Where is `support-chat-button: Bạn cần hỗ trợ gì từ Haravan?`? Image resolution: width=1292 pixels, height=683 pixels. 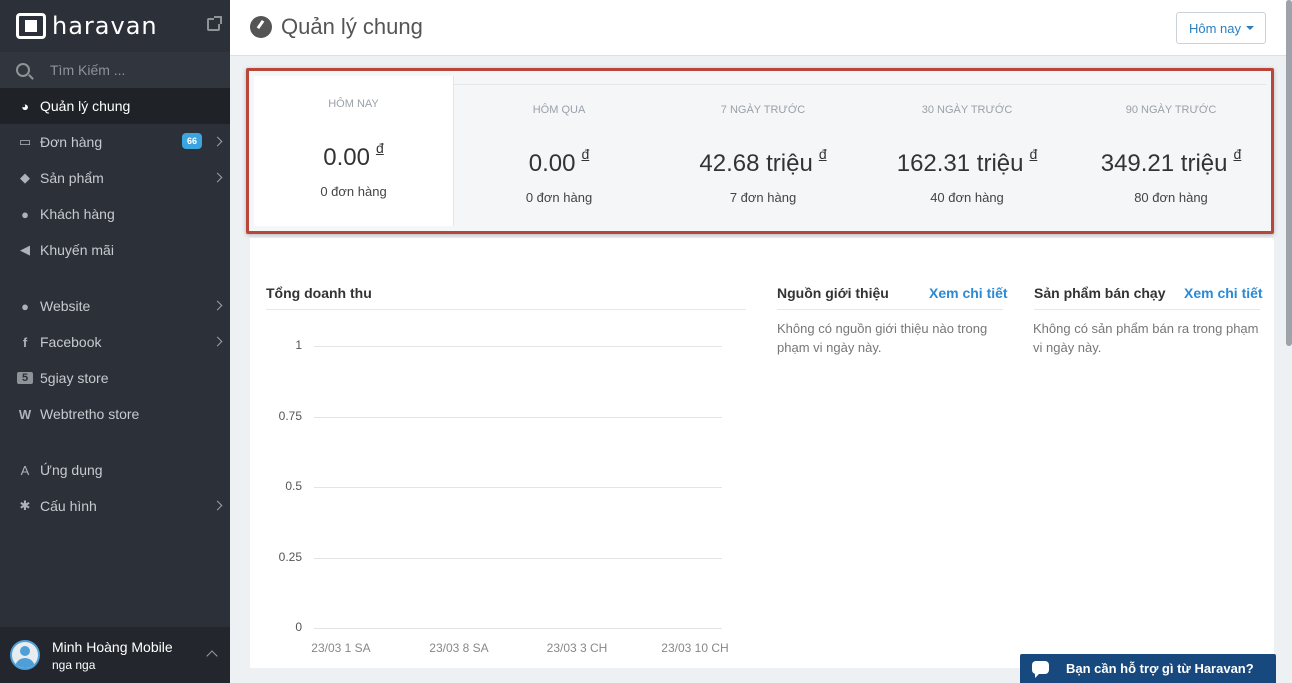 support-chat-button: Bạn cần hỗ trợ gì từ Haravan? is located at coordinates (1148, 668).